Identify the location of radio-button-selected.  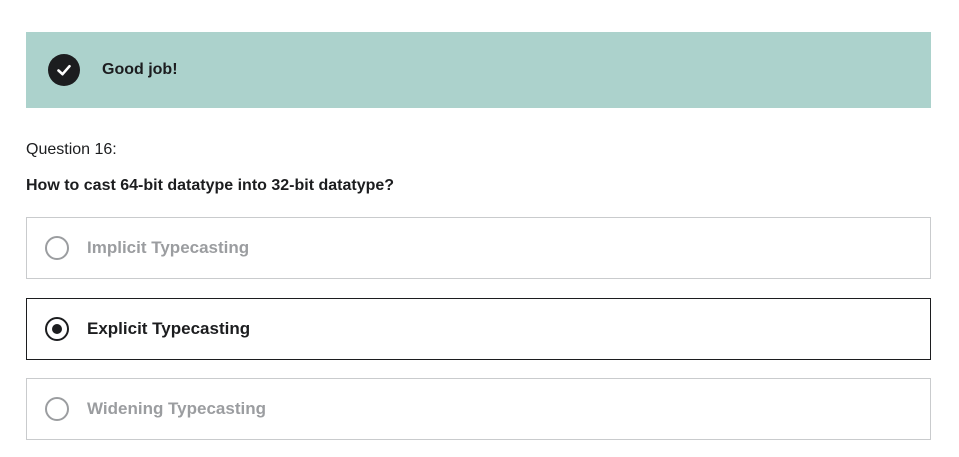
(57, 329).